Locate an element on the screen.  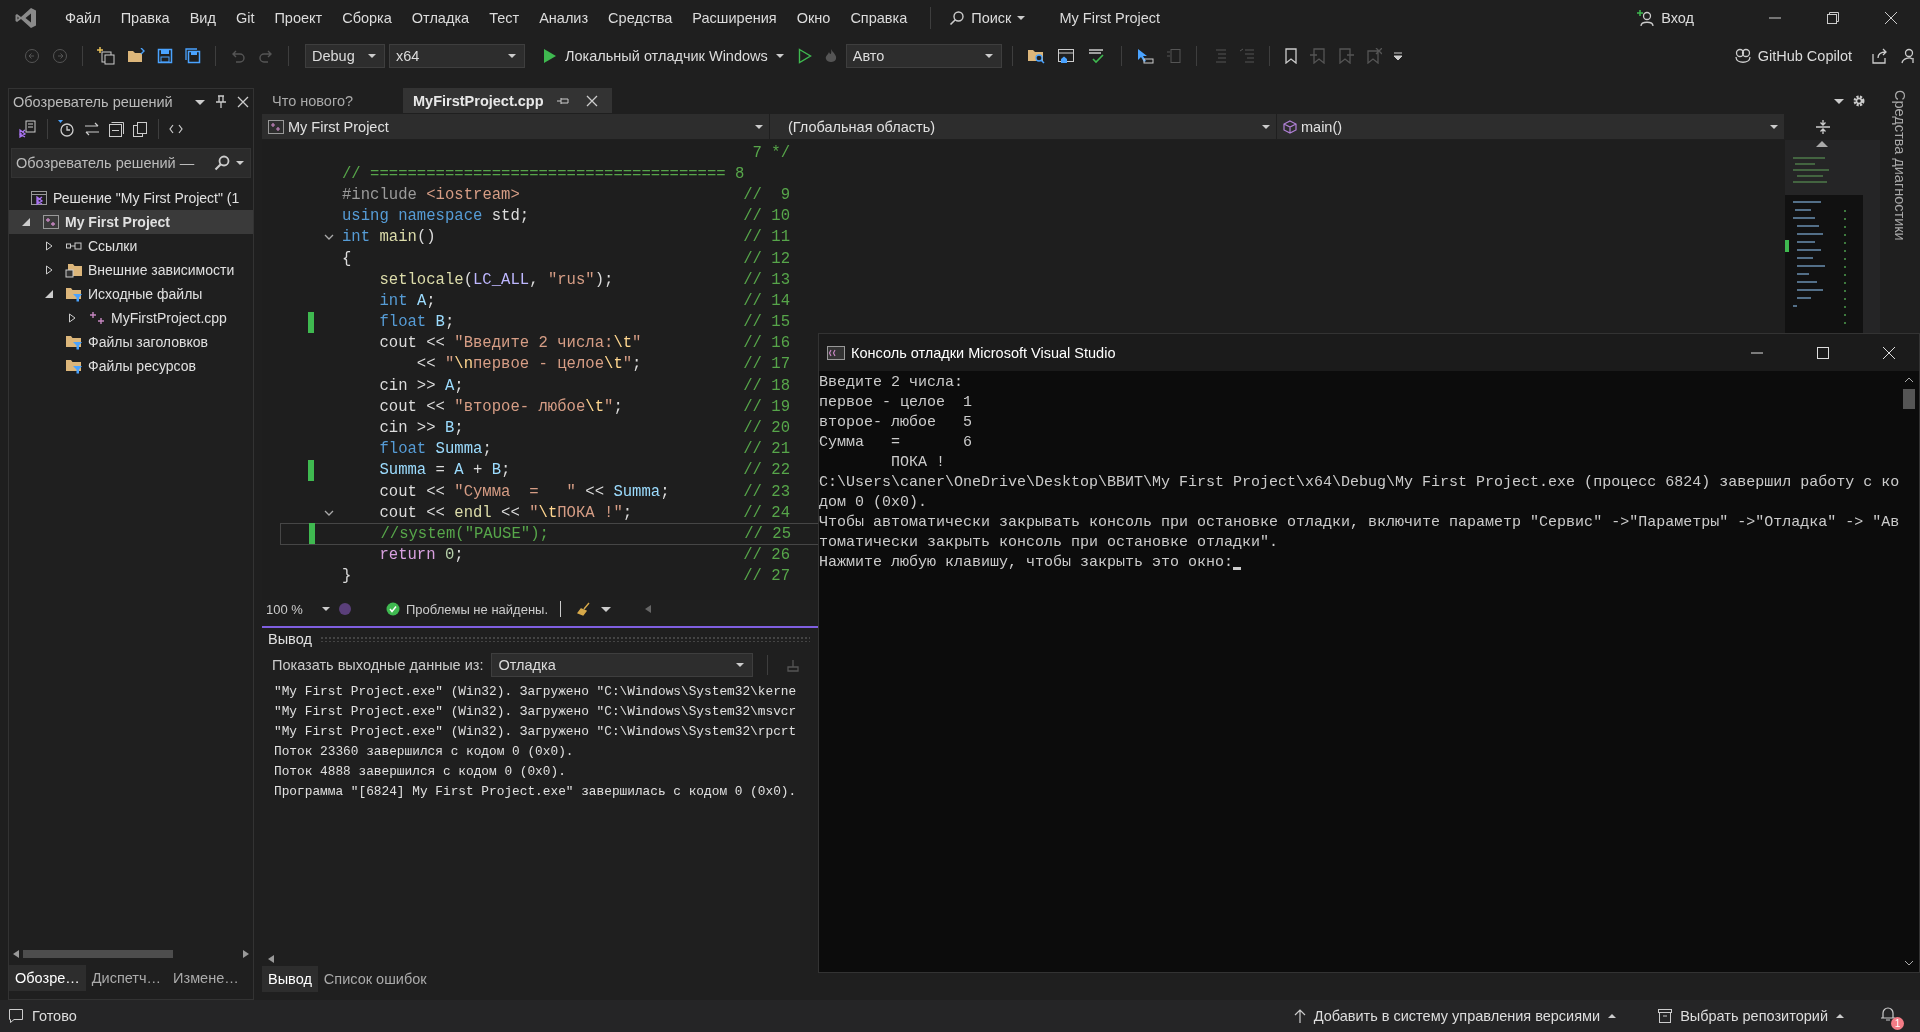
dropdown-icon is located at coordinates (606, 609).